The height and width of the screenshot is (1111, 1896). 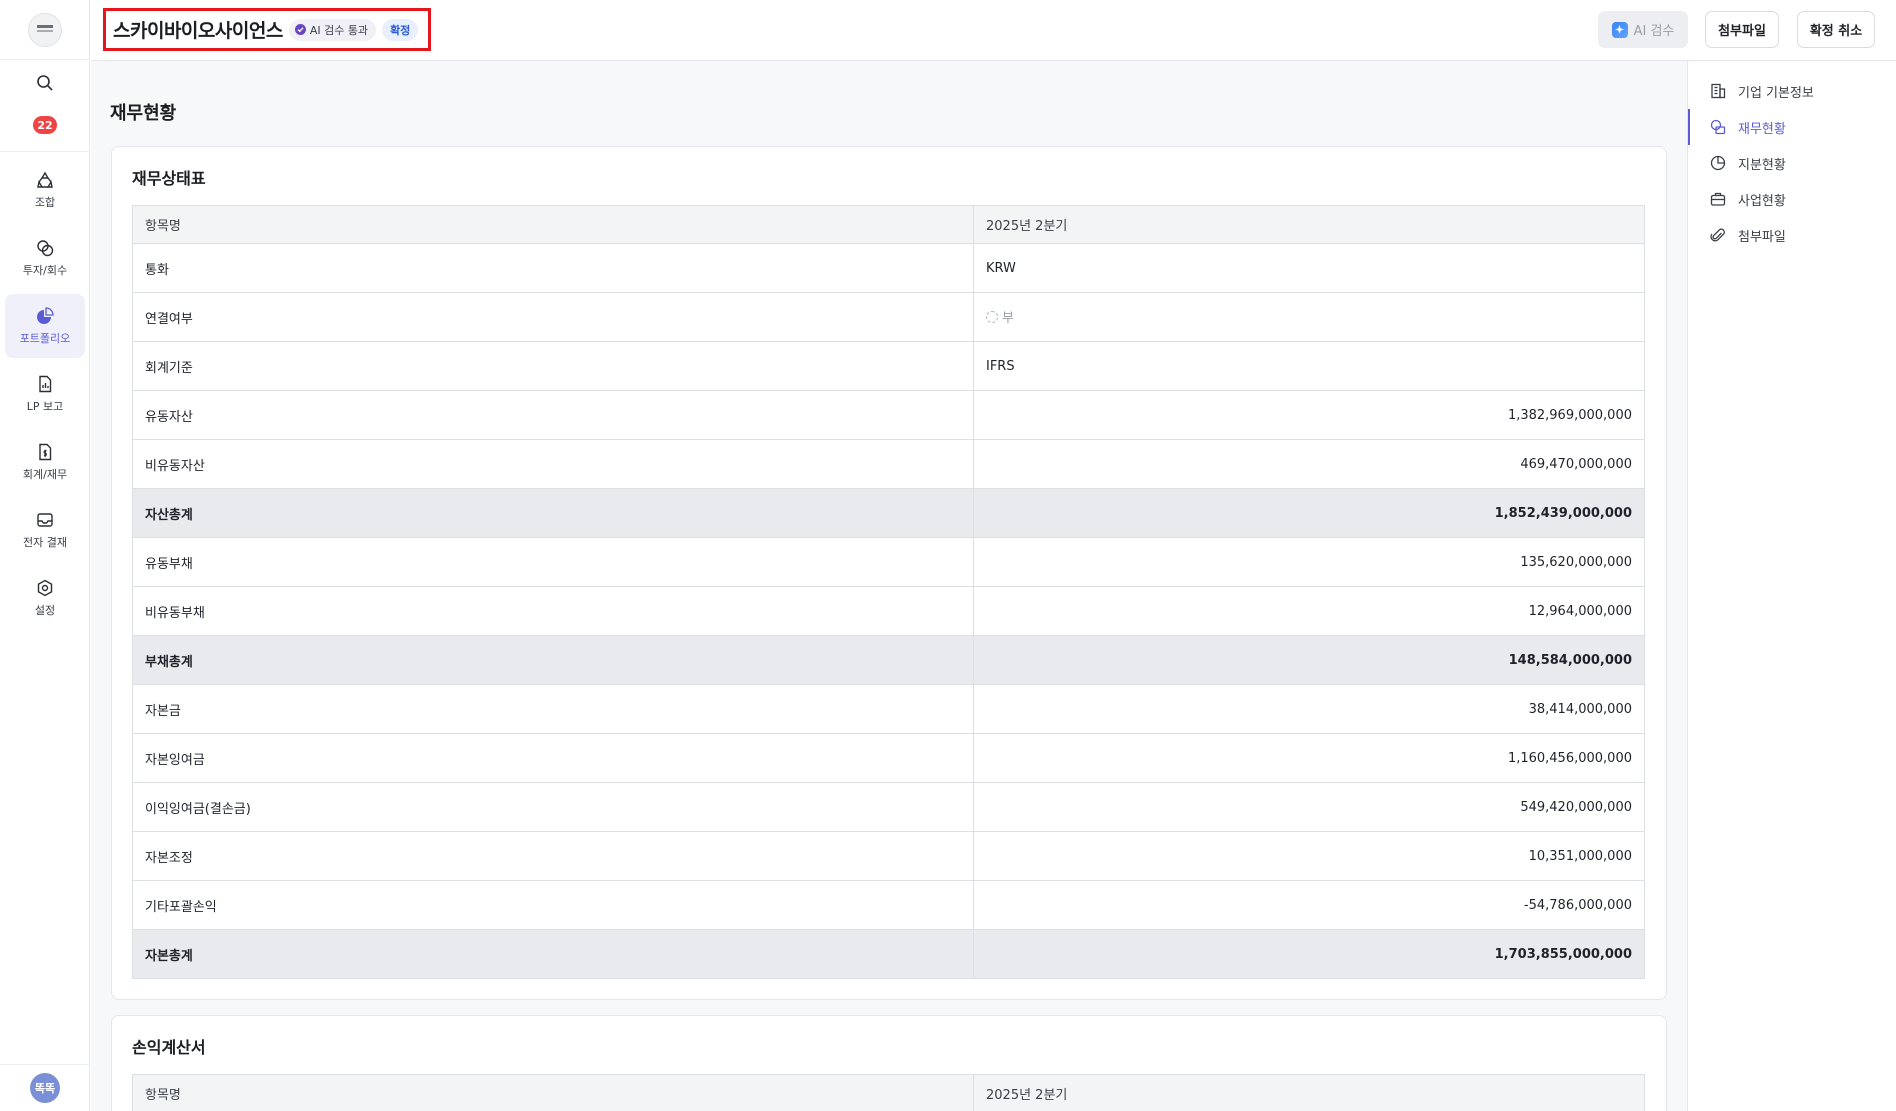 I want to click on avatar: 똑똑, so click(x=45, y=1088).